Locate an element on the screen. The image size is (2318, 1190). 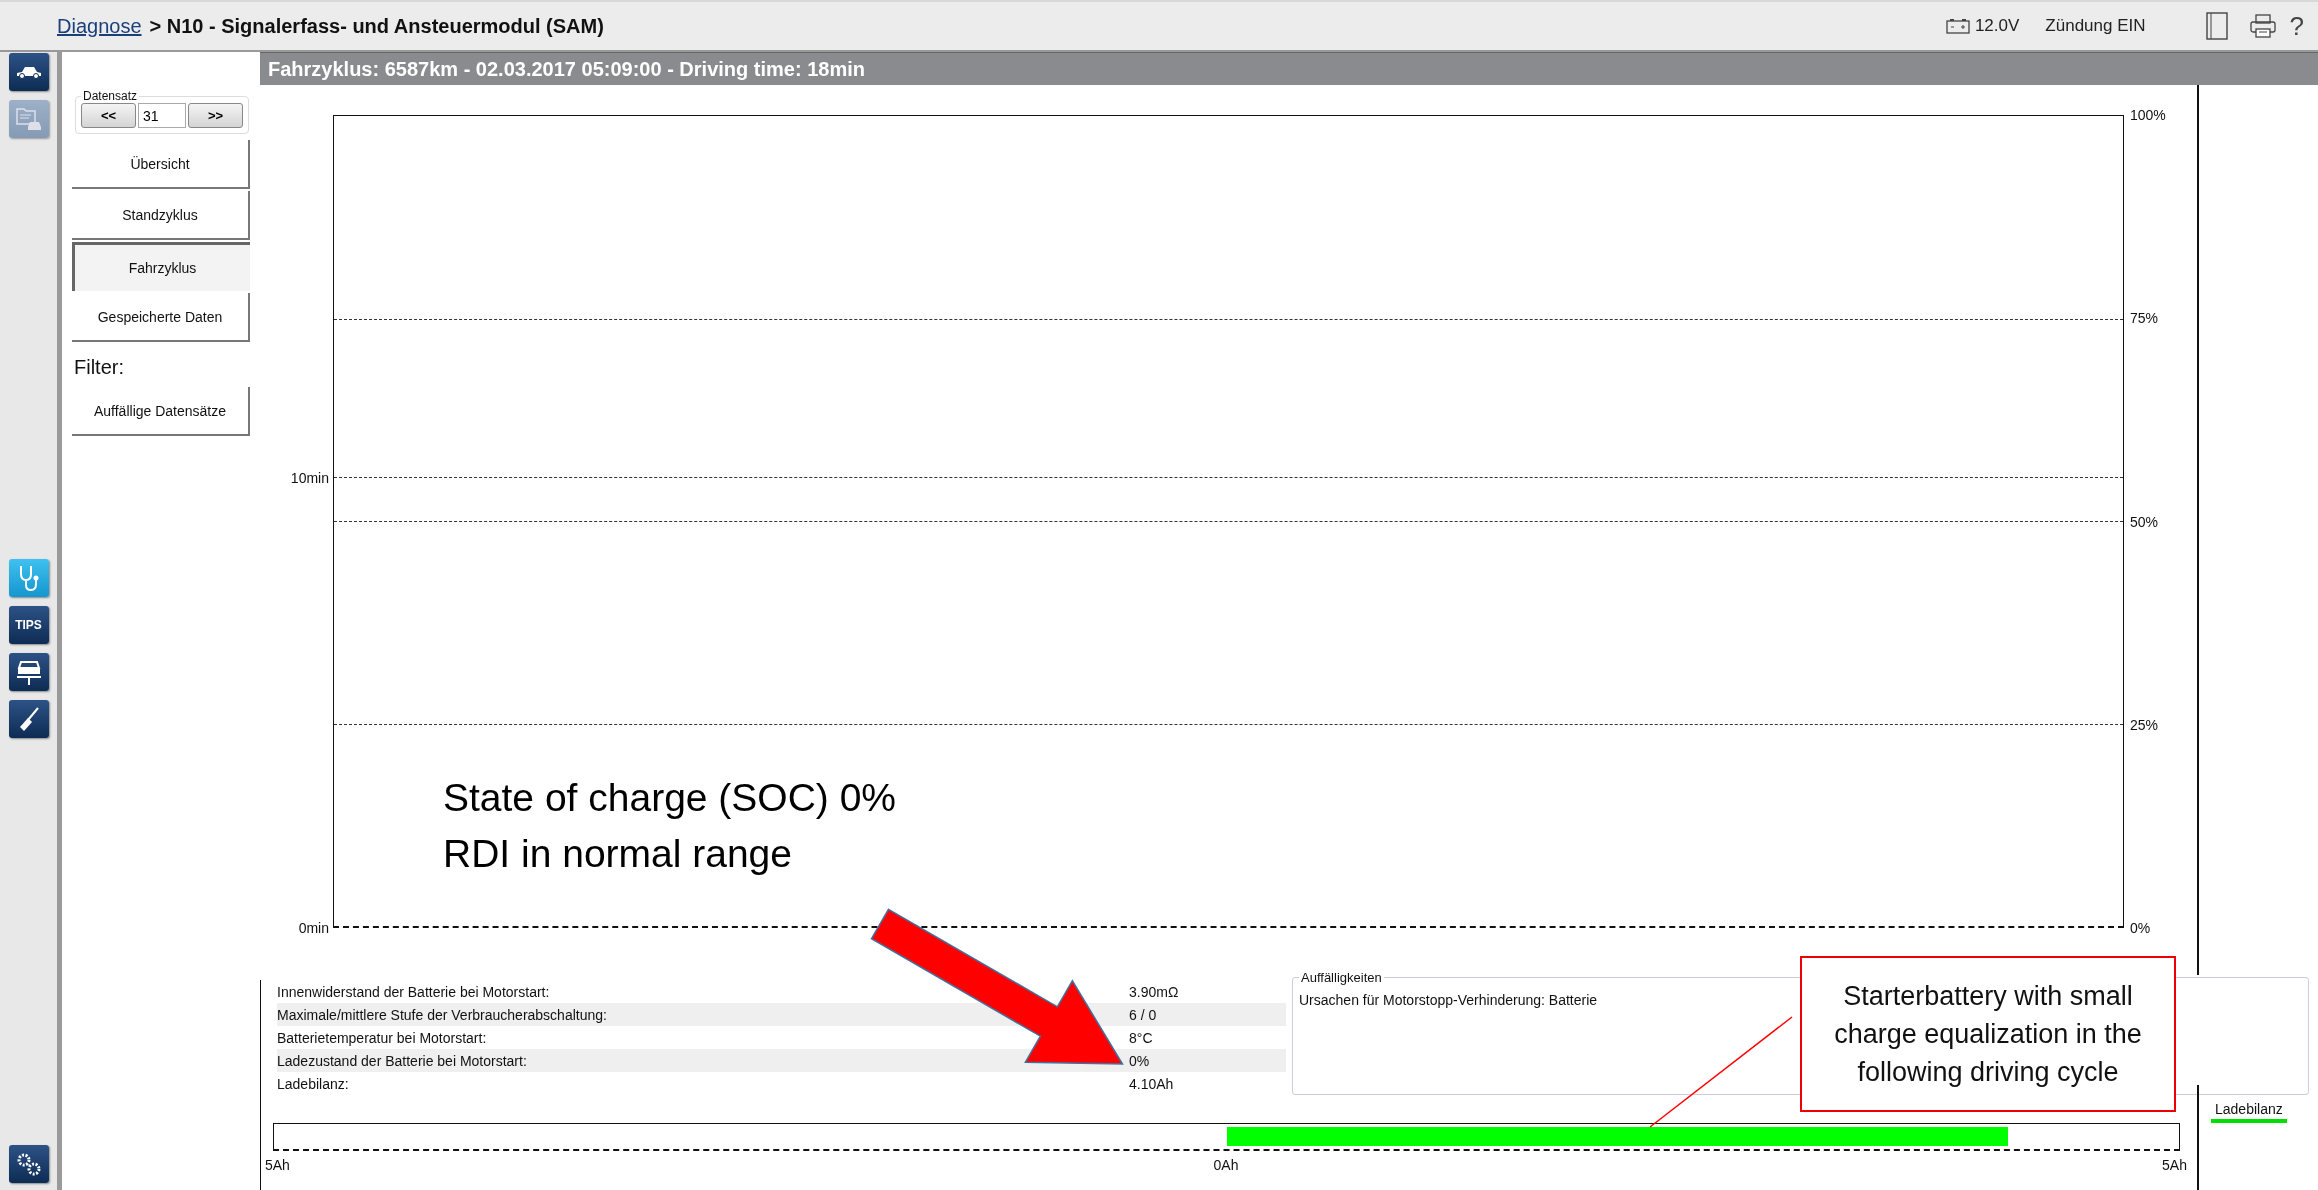
nav-button: Gespeicherte Daten is located at coordinates (161, 317).